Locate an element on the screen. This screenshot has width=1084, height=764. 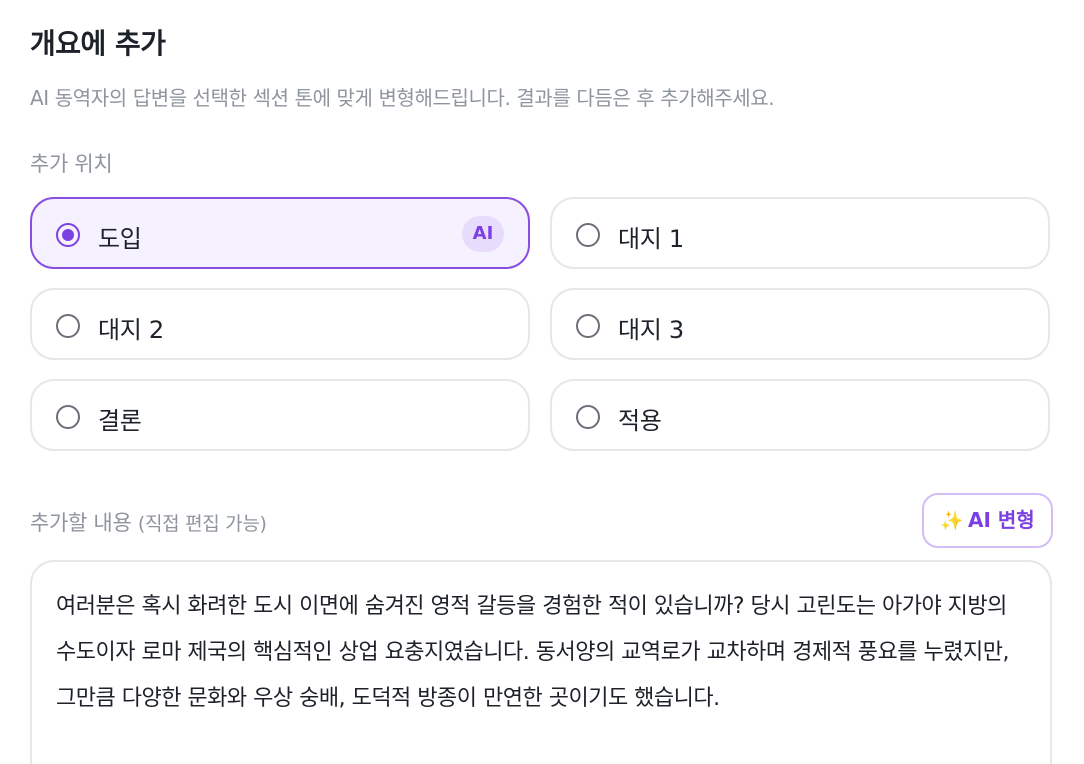
option-label: 적용 is located at coordinates (640, 421).